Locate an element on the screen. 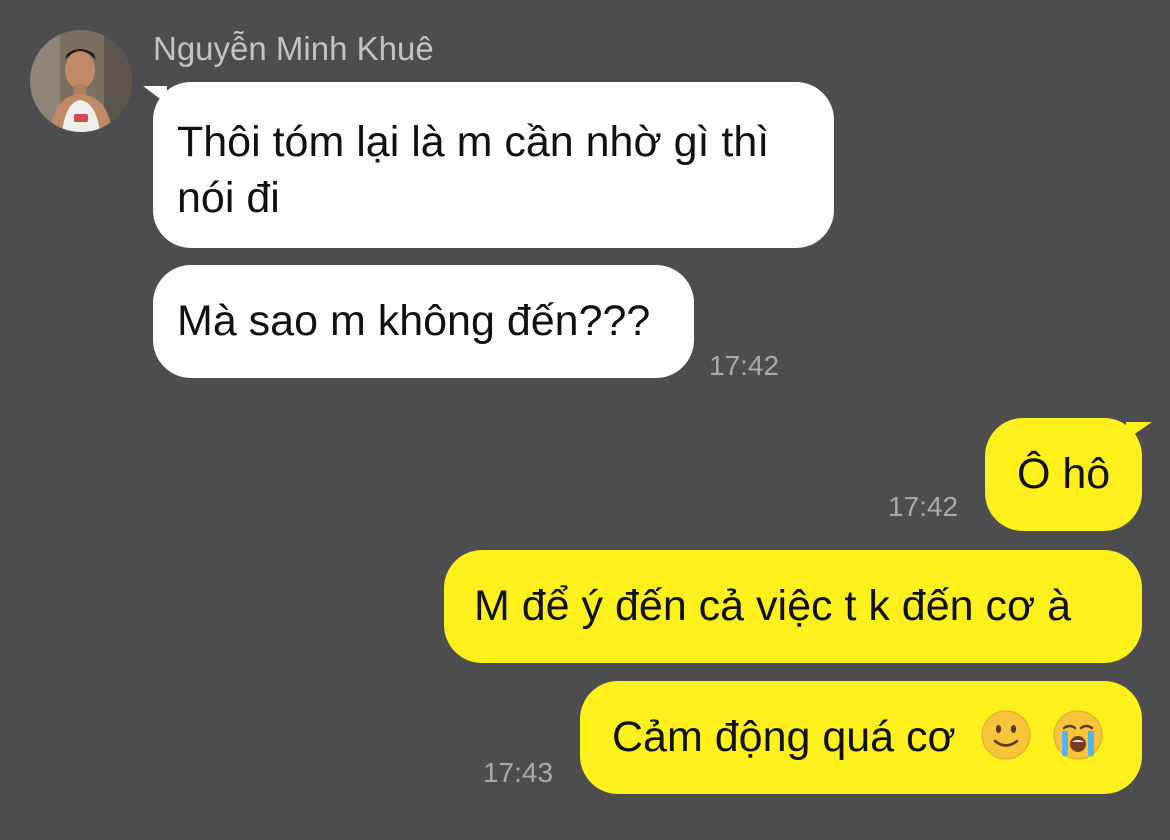 The image size is (1170, 840). message-timestamp: 17:43 is located at coordinates (518, 772).